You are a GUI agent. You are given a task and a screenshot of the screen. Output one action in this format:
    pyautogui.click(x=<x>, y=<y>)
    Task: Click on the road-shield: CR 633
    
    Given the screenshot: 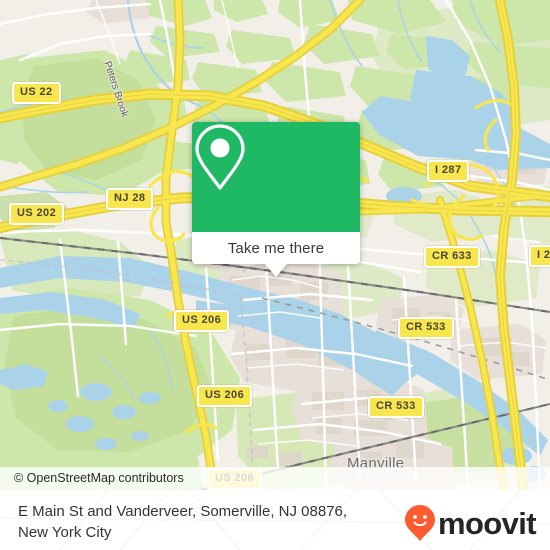 What is the action you would take?
    pyautogui.click(x=452, y=257)
    